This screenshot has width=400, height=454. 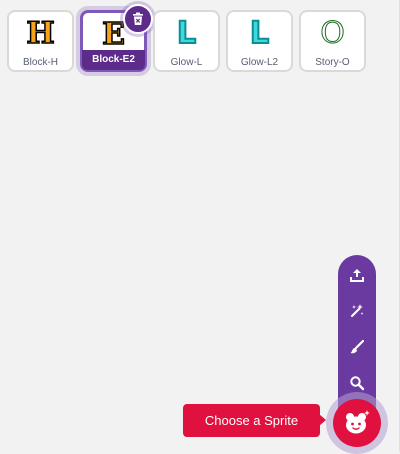 I want to click on sprite-name: Glow-L2, so click(x=259, y=62).